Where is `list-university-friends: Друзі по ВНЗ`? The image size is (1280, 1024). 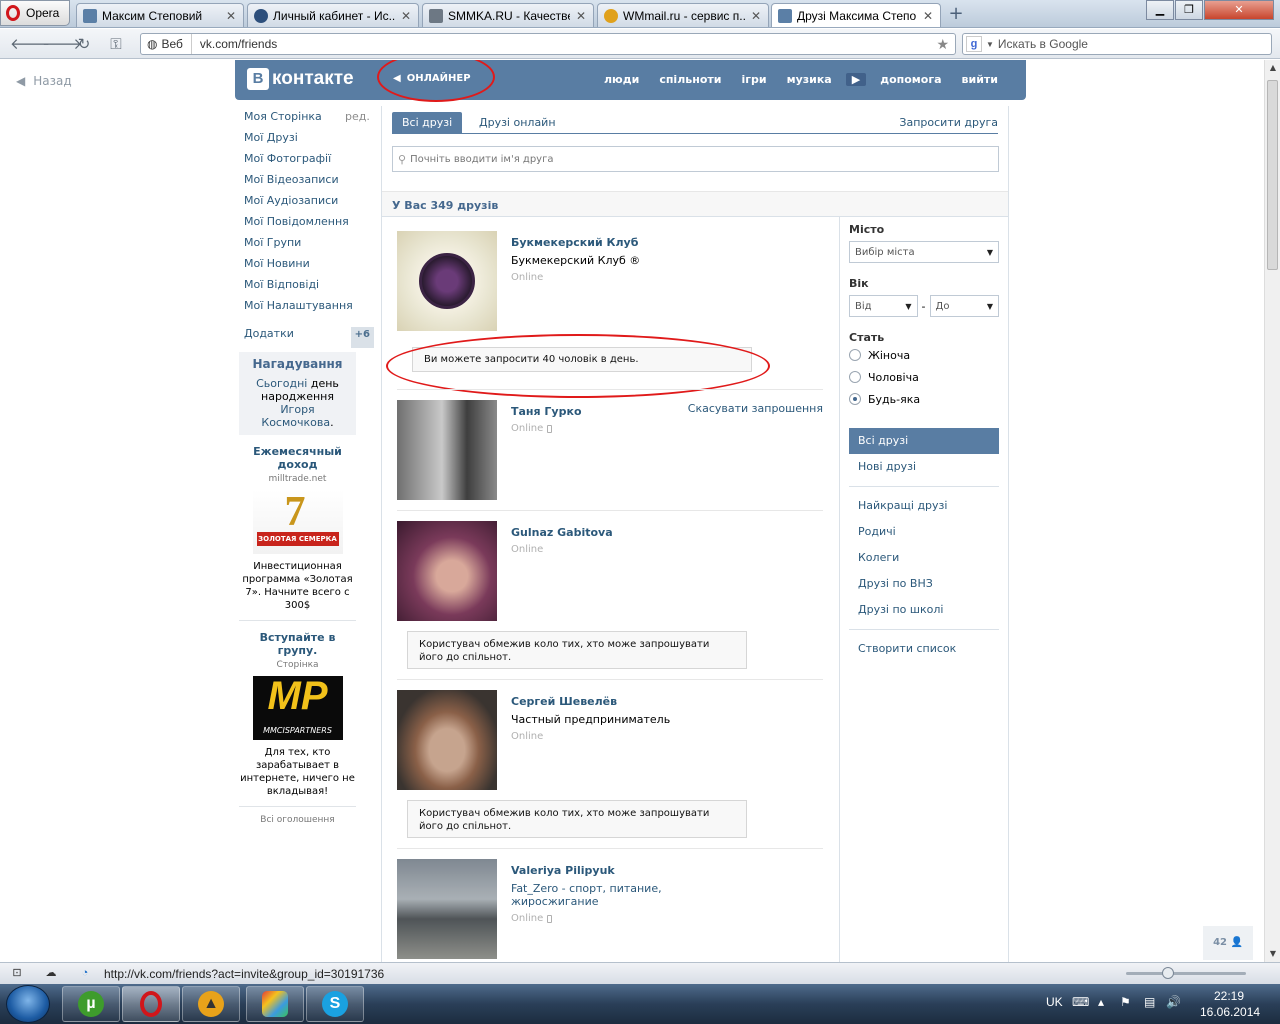
list-university-friends: Друзі по ВНЗ is located at coordinates (924, 584).